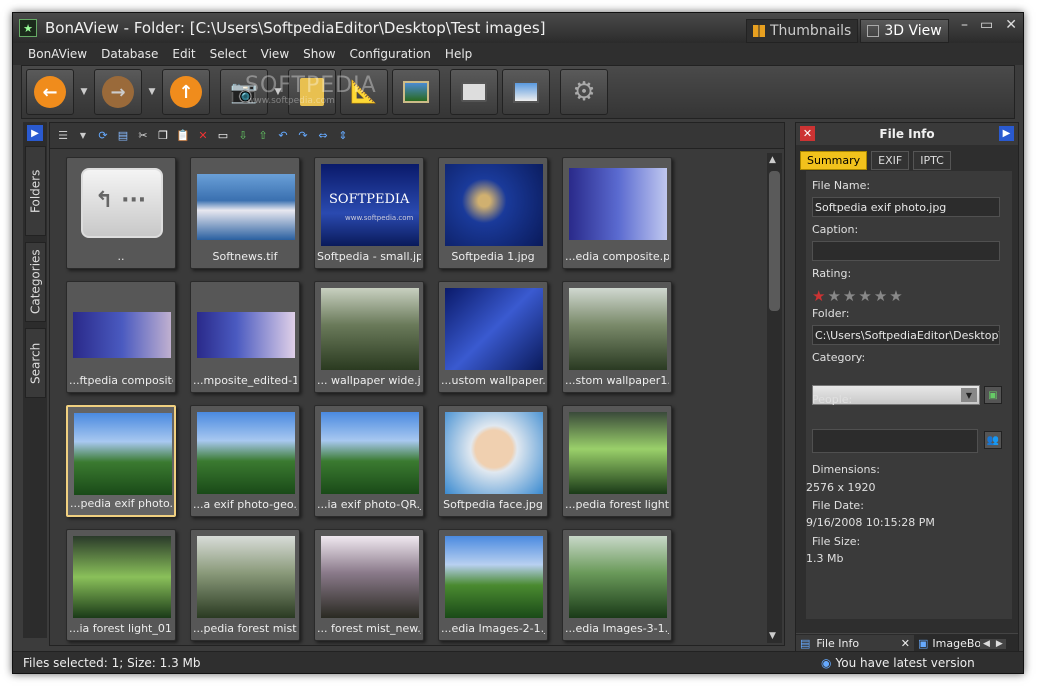 The image size is (1043, 694). Describe the element at coordinates (343, 136) in the screenshot. I see `flip-vertical-icon: ⇕` at that location.